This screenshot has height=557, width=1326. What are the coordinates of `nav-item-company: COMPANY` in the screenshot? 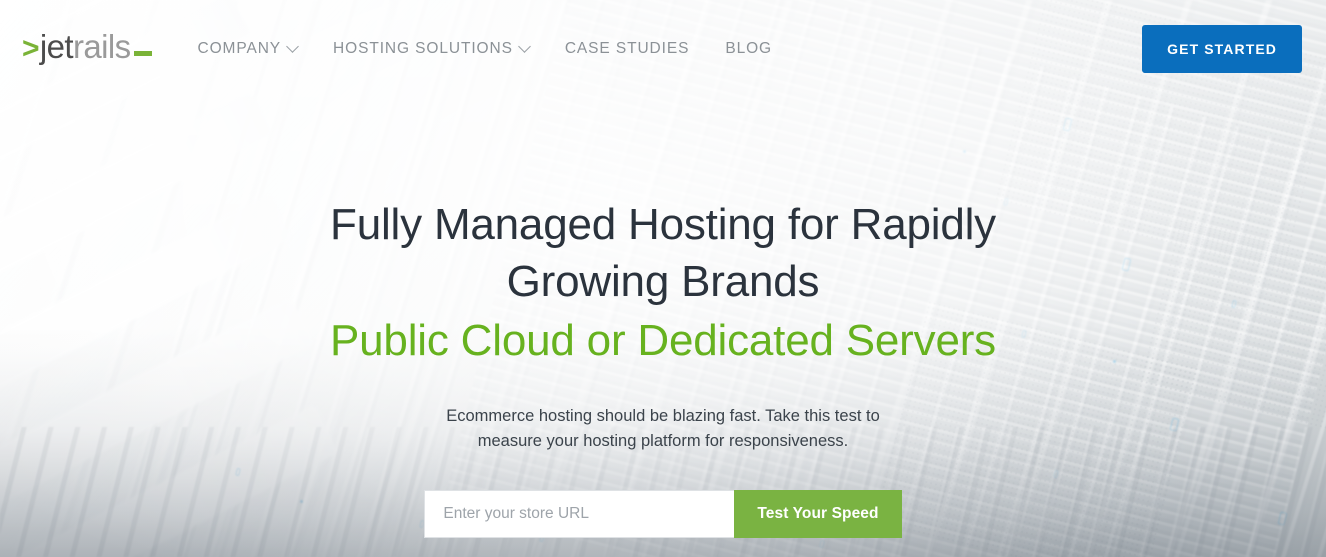 It's located at (248, 48).